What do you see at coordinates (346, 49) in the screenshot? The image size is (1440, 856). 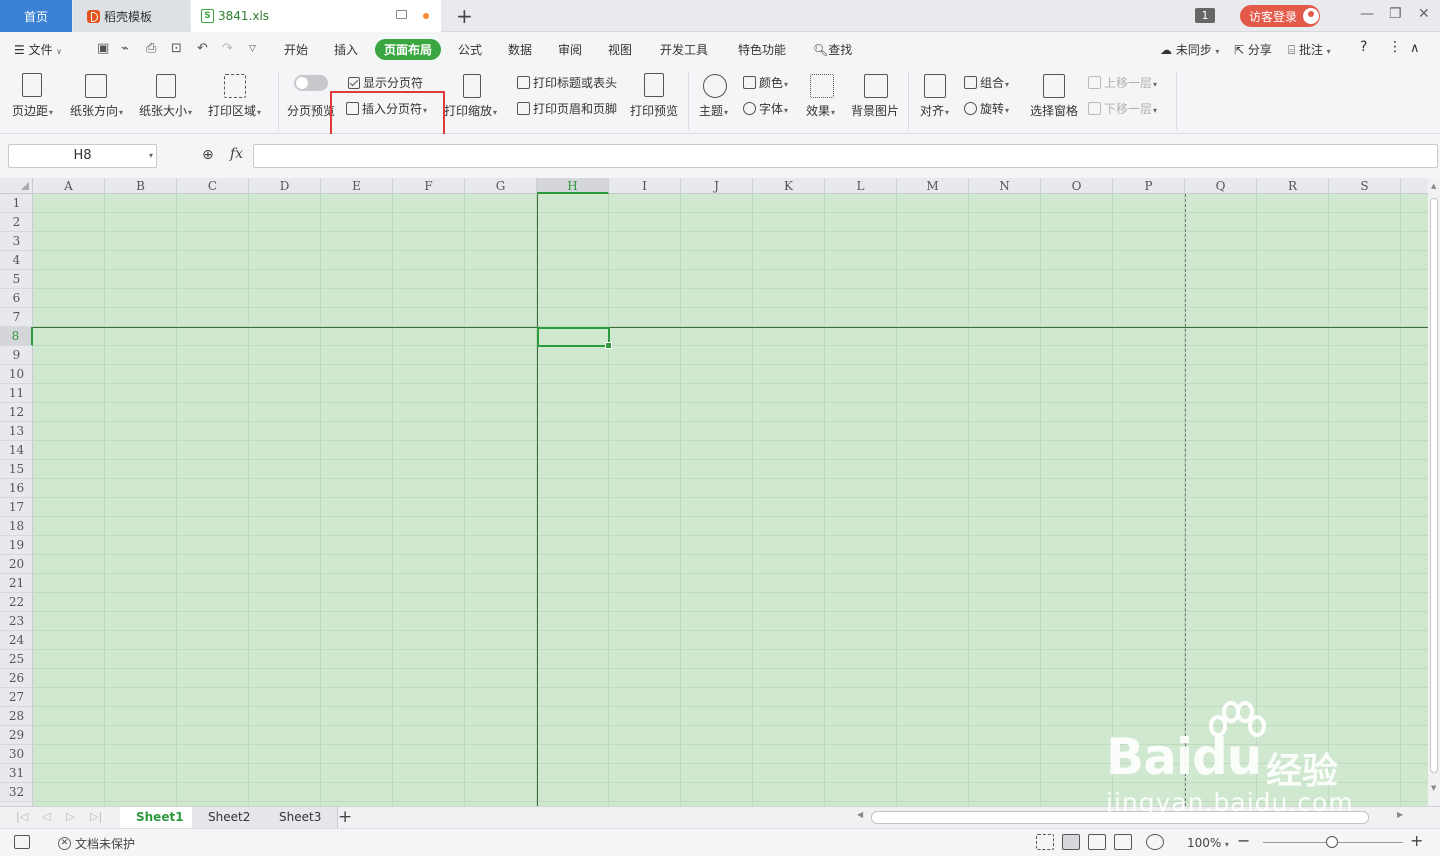 I see `menu-insert: 插入` at bounding box center [346, 49].